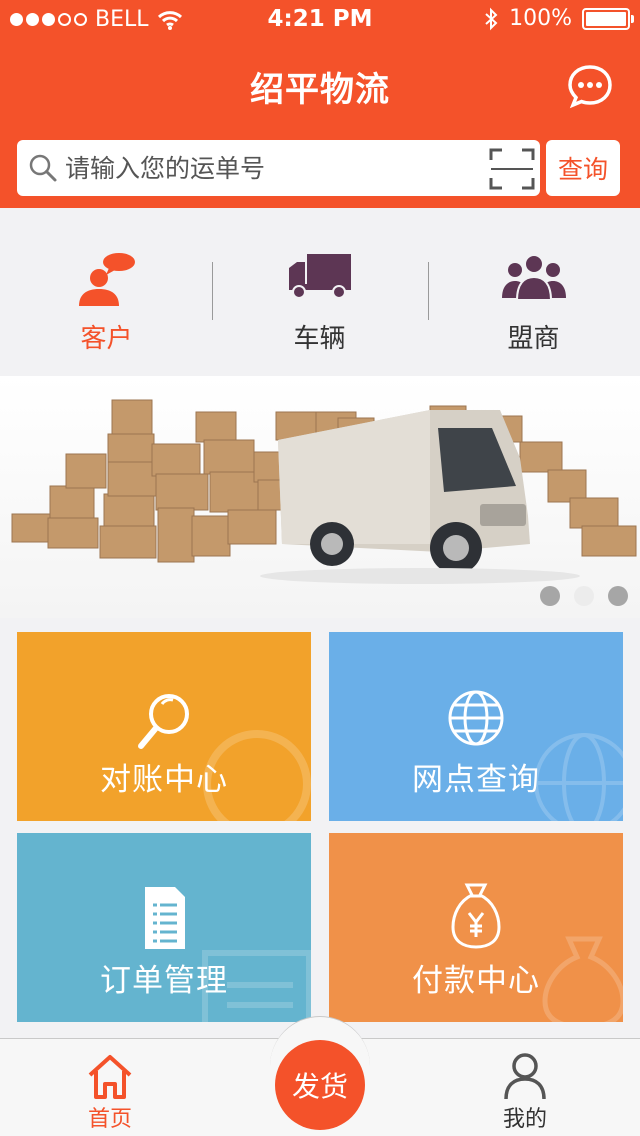 This screenshot has width=640, height=1136. I want to click on status-right: 100%, so click(558, 18).